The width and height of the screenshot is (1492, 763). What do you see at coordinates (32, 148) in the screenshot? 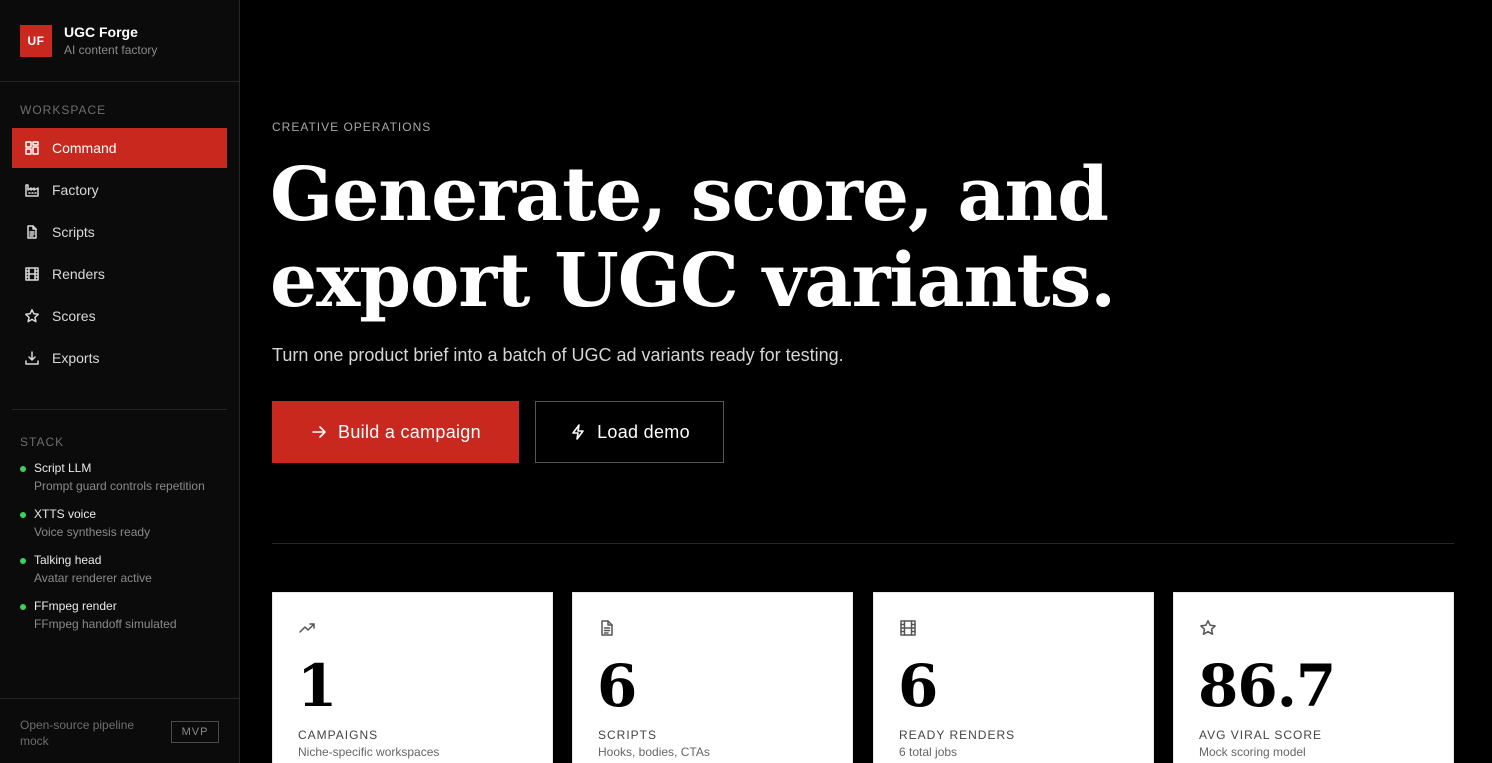
I see `dashboard-icon` at bounding box center [32, 148].